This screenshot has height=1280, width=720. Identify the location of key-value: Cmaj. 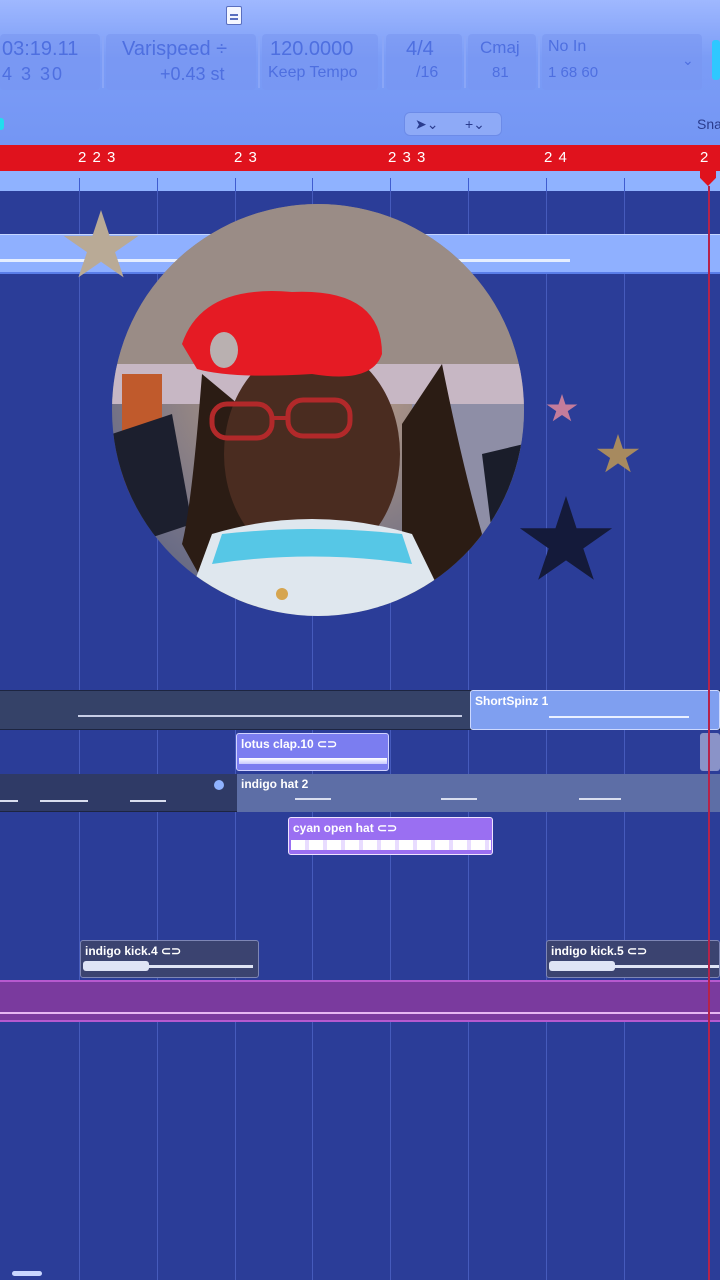
(500, 47).